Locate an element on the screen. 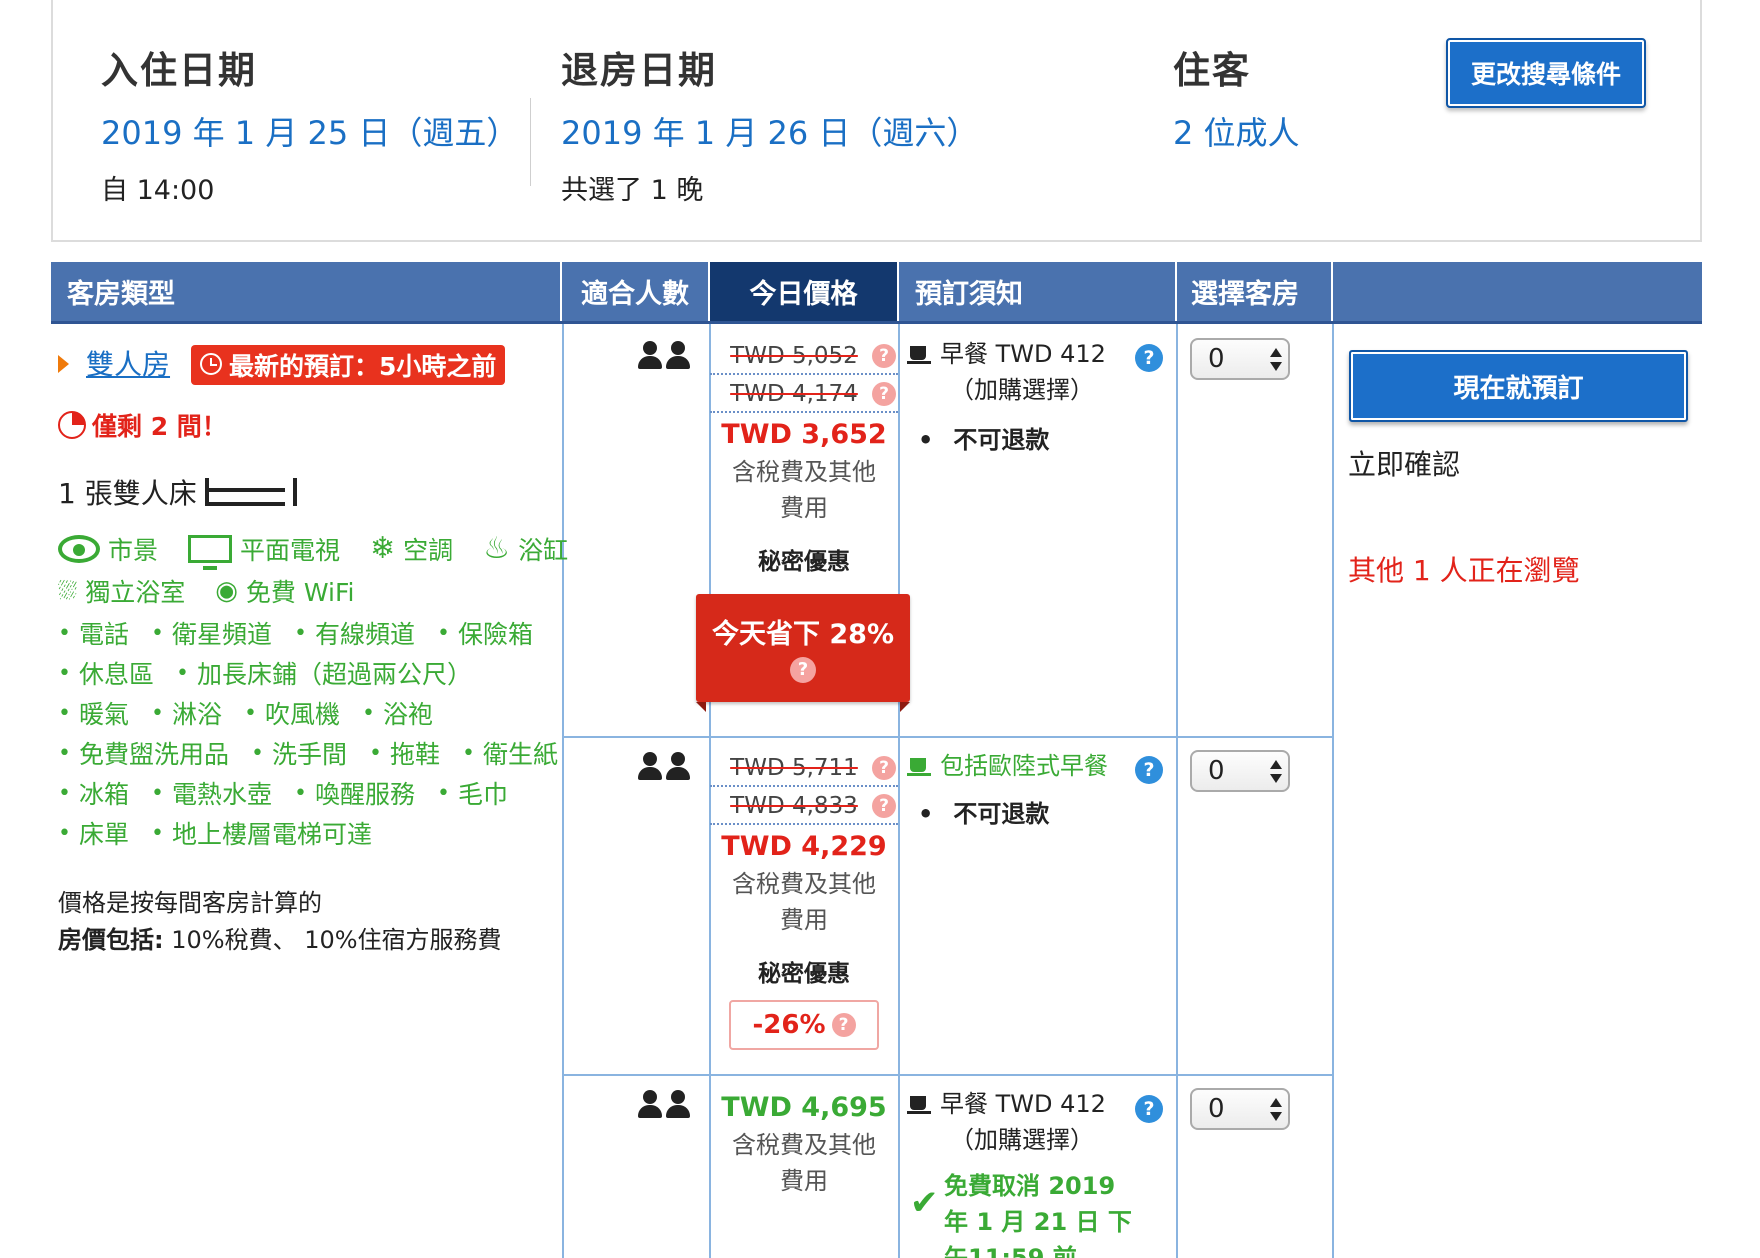 This screenshot has height=1258, width=1760. non-refundable: 不可退款 is located at coordinates (1045, 440).